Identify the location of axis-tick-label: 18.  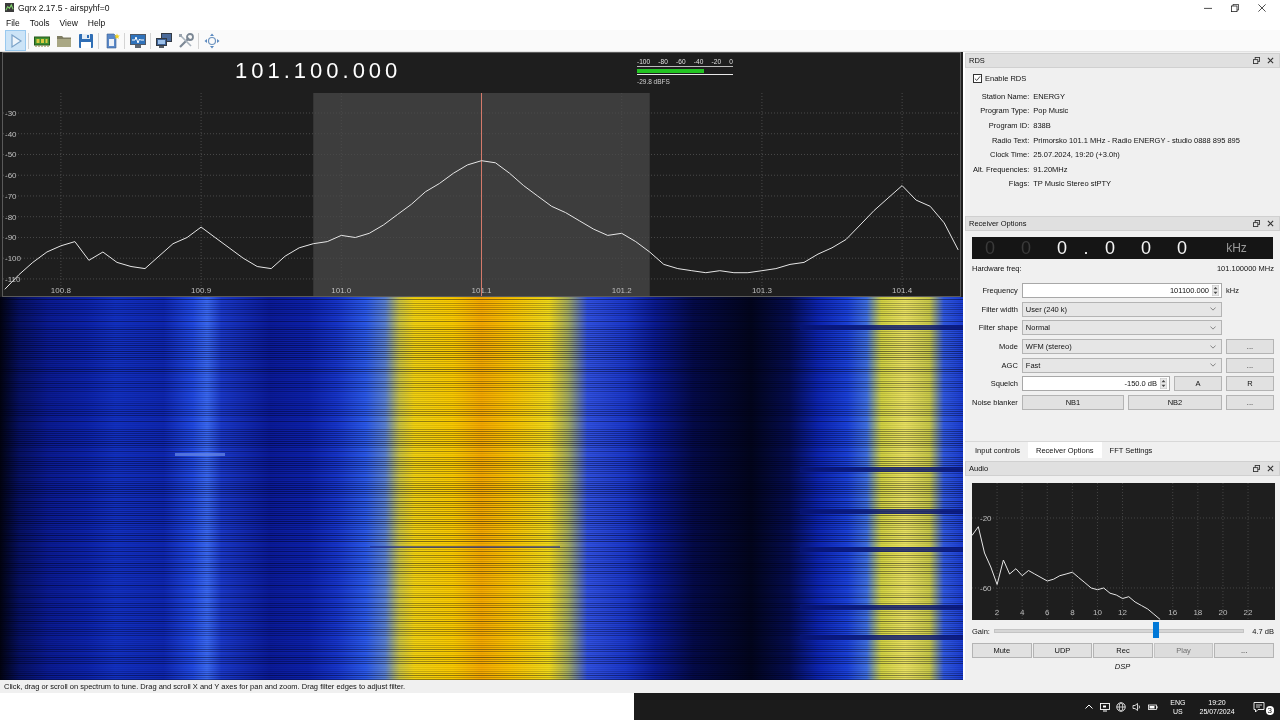
(1198, 612).